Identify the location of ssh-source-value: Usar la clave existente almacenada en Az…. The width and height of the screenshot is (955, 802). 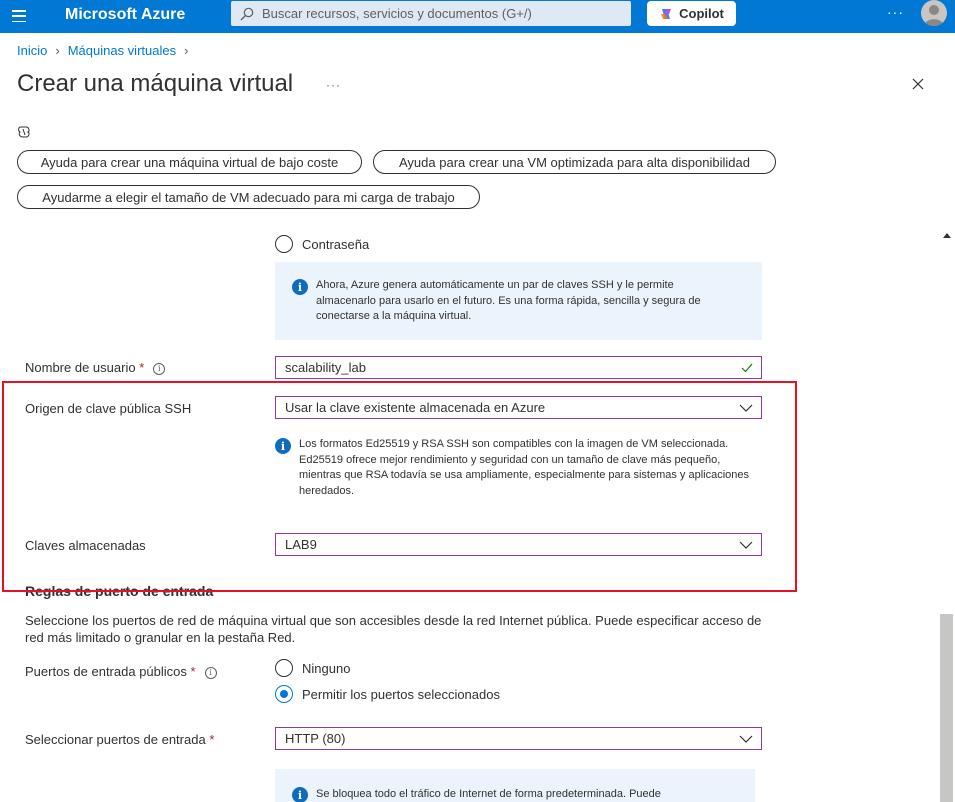
(415, 407).